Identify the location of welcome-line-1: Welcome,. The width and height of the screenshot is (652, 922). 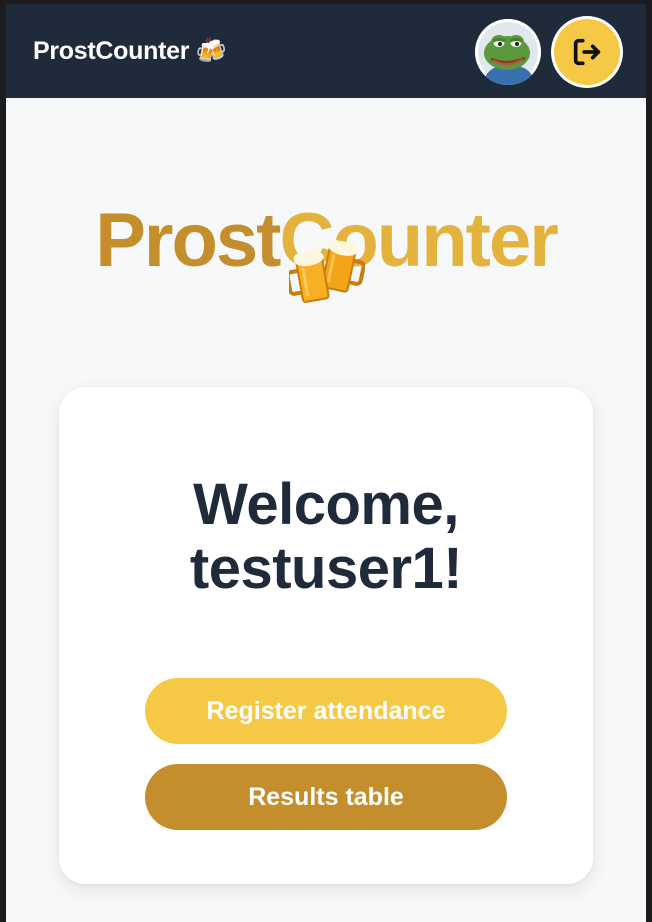
(326, 504).